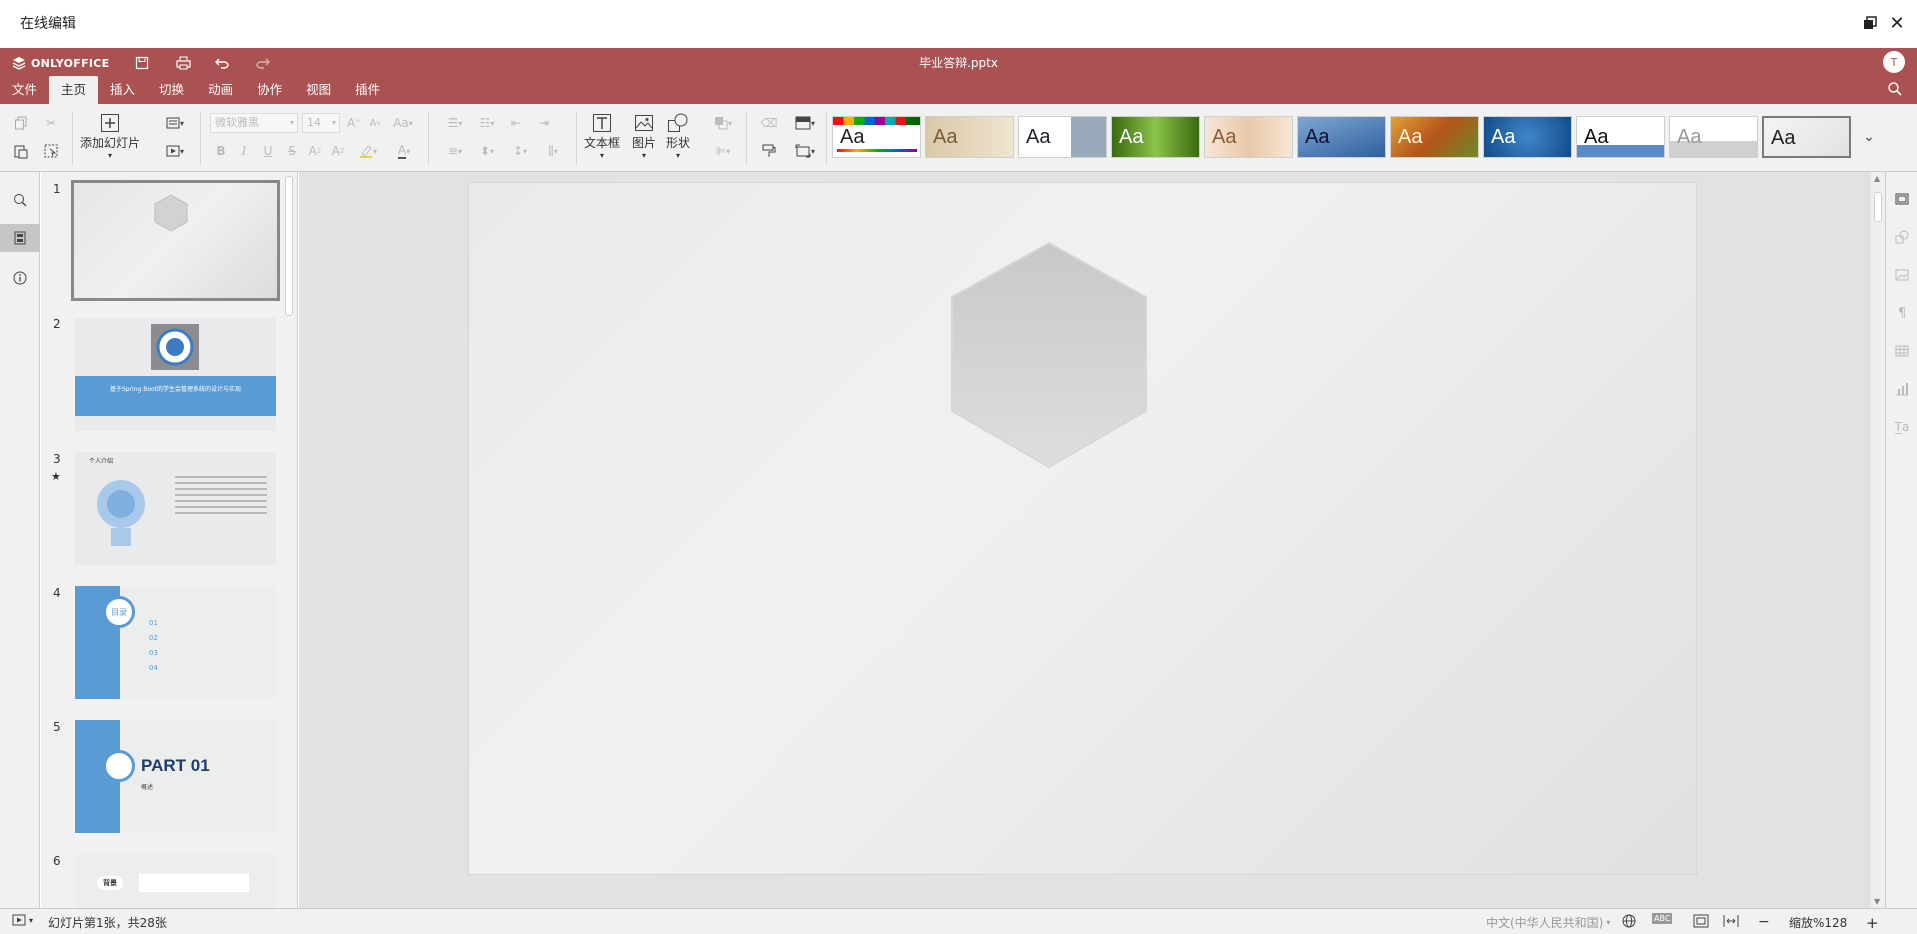  What do you see at coordinates (244, 151) in the screenshot?
I see `italic-icon: I` at bounding box center [244, 151].